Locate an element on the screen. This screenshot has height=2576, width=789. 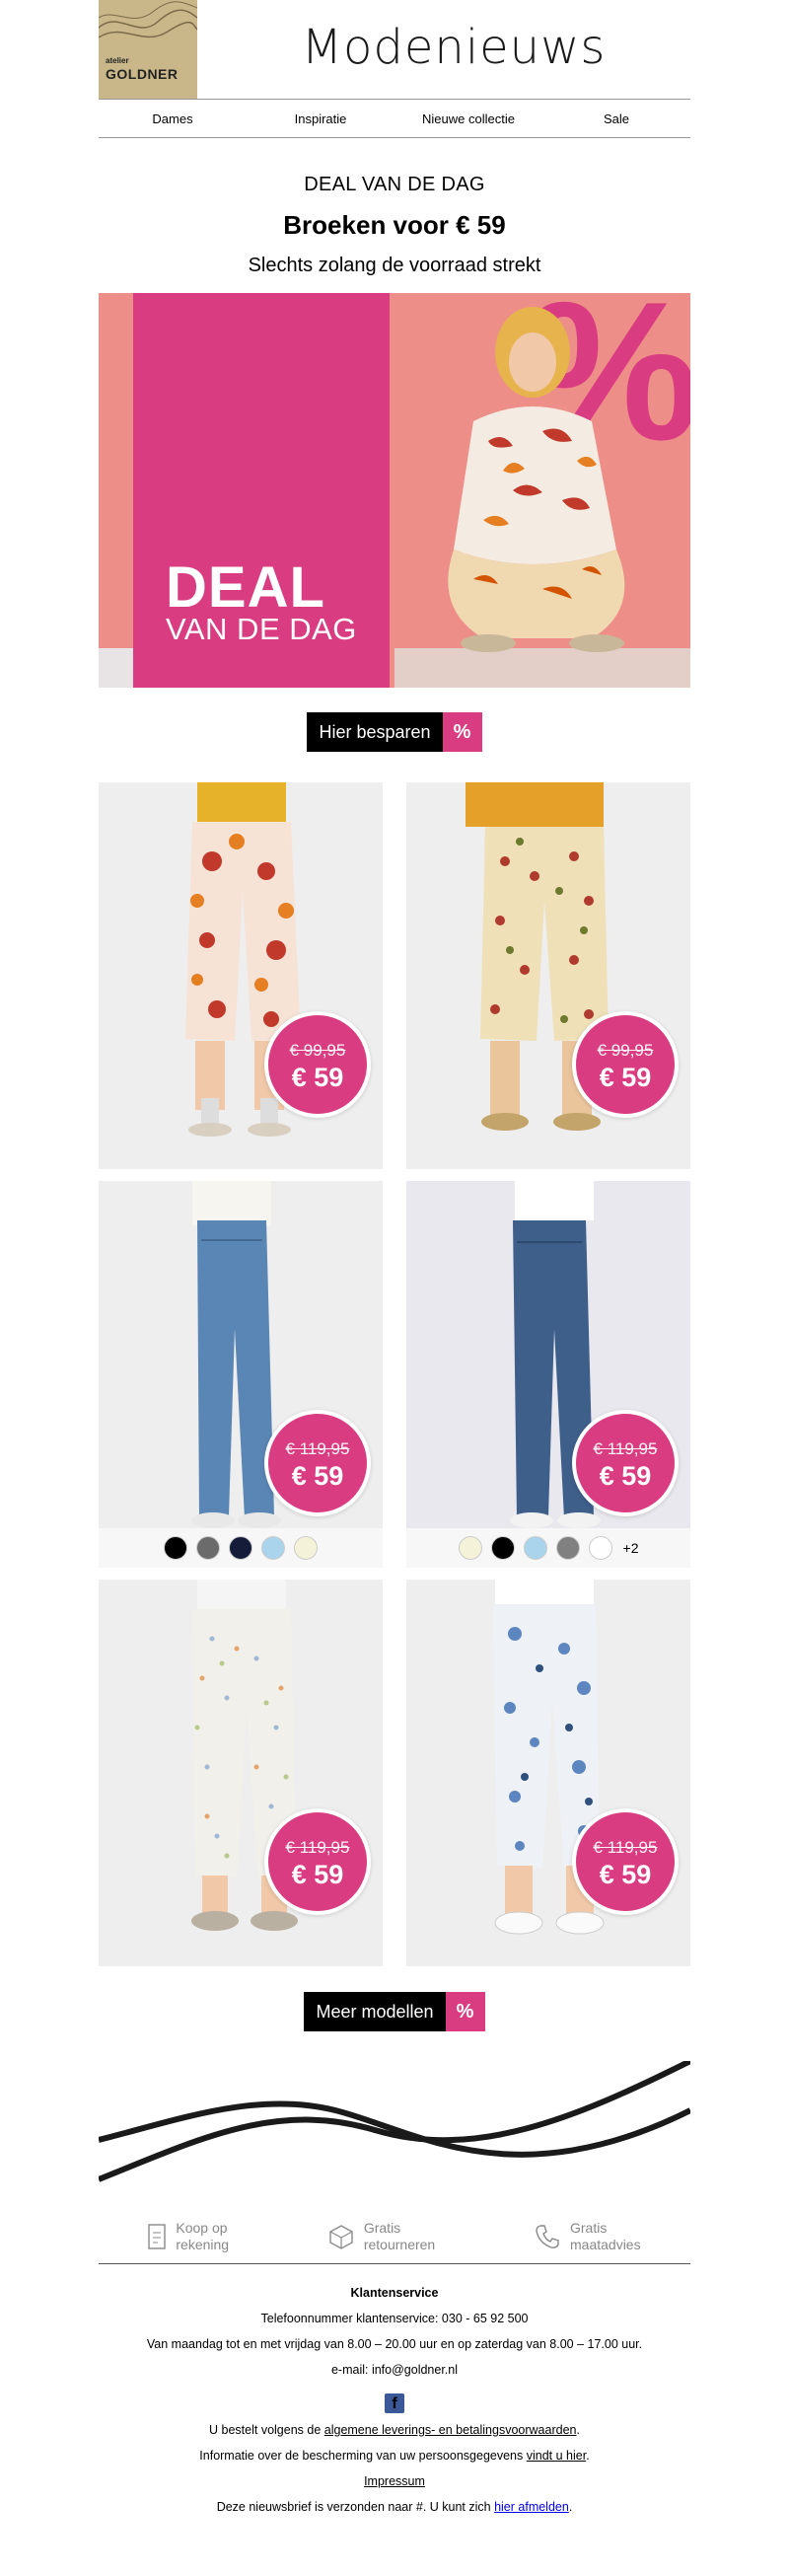
logo-waves-icon is located at coordinates (148, 19).